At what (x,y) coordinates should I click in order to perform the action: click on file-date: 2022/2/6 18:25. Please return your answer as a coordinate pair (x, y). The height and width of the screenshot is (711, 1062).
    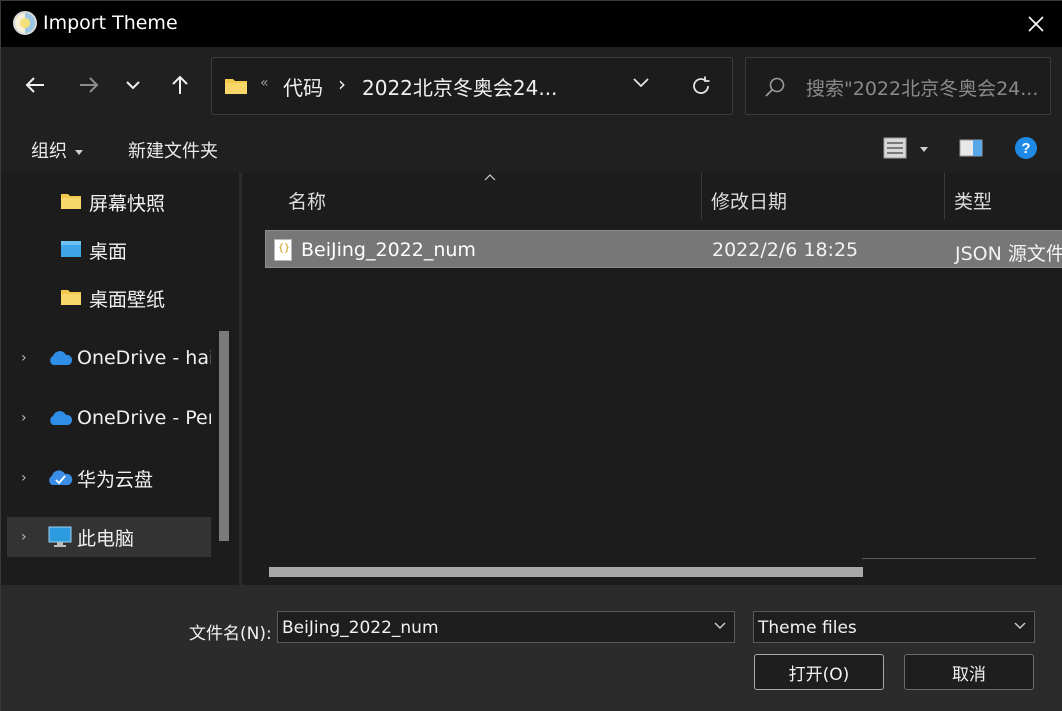
    Looking at the image, I should click on (785, 250).